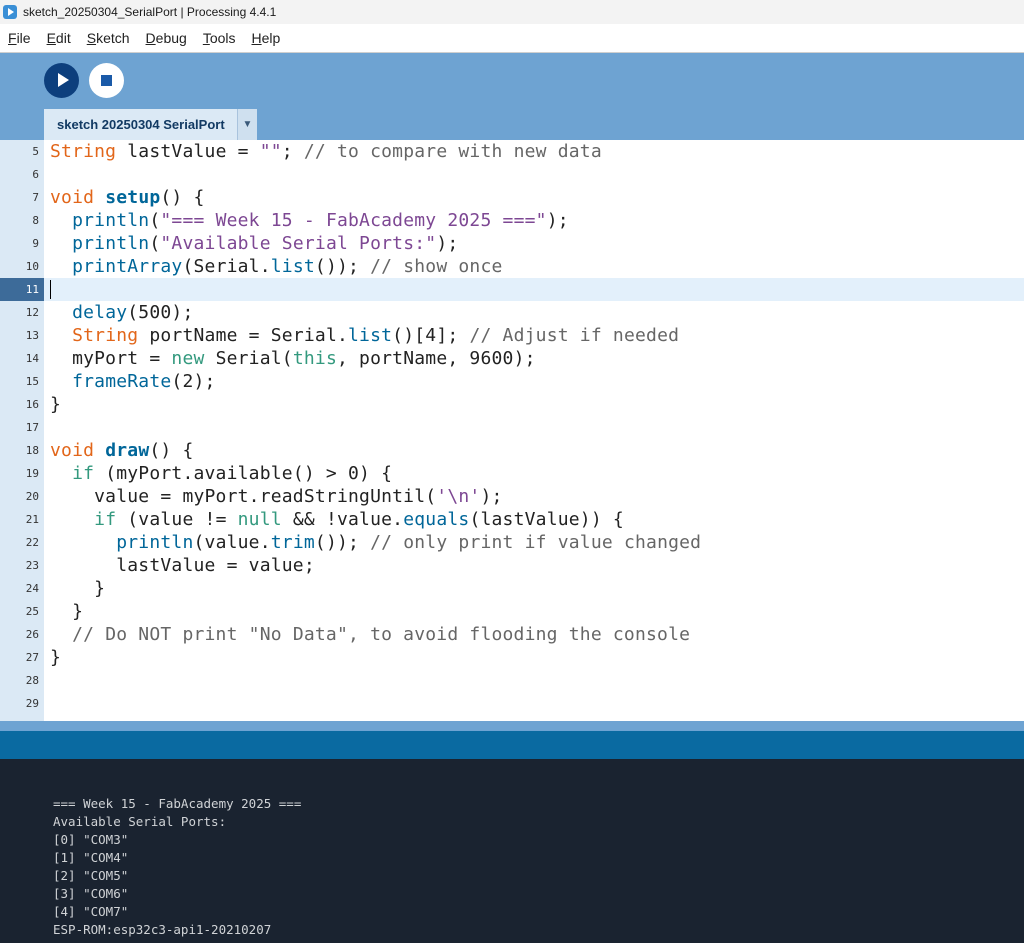 Image resolution: width=1024 pixels, height=943 pixels. Describe the element at coordinates (512, 726) in the screenshot. I see `editor-status-strip` at that location.